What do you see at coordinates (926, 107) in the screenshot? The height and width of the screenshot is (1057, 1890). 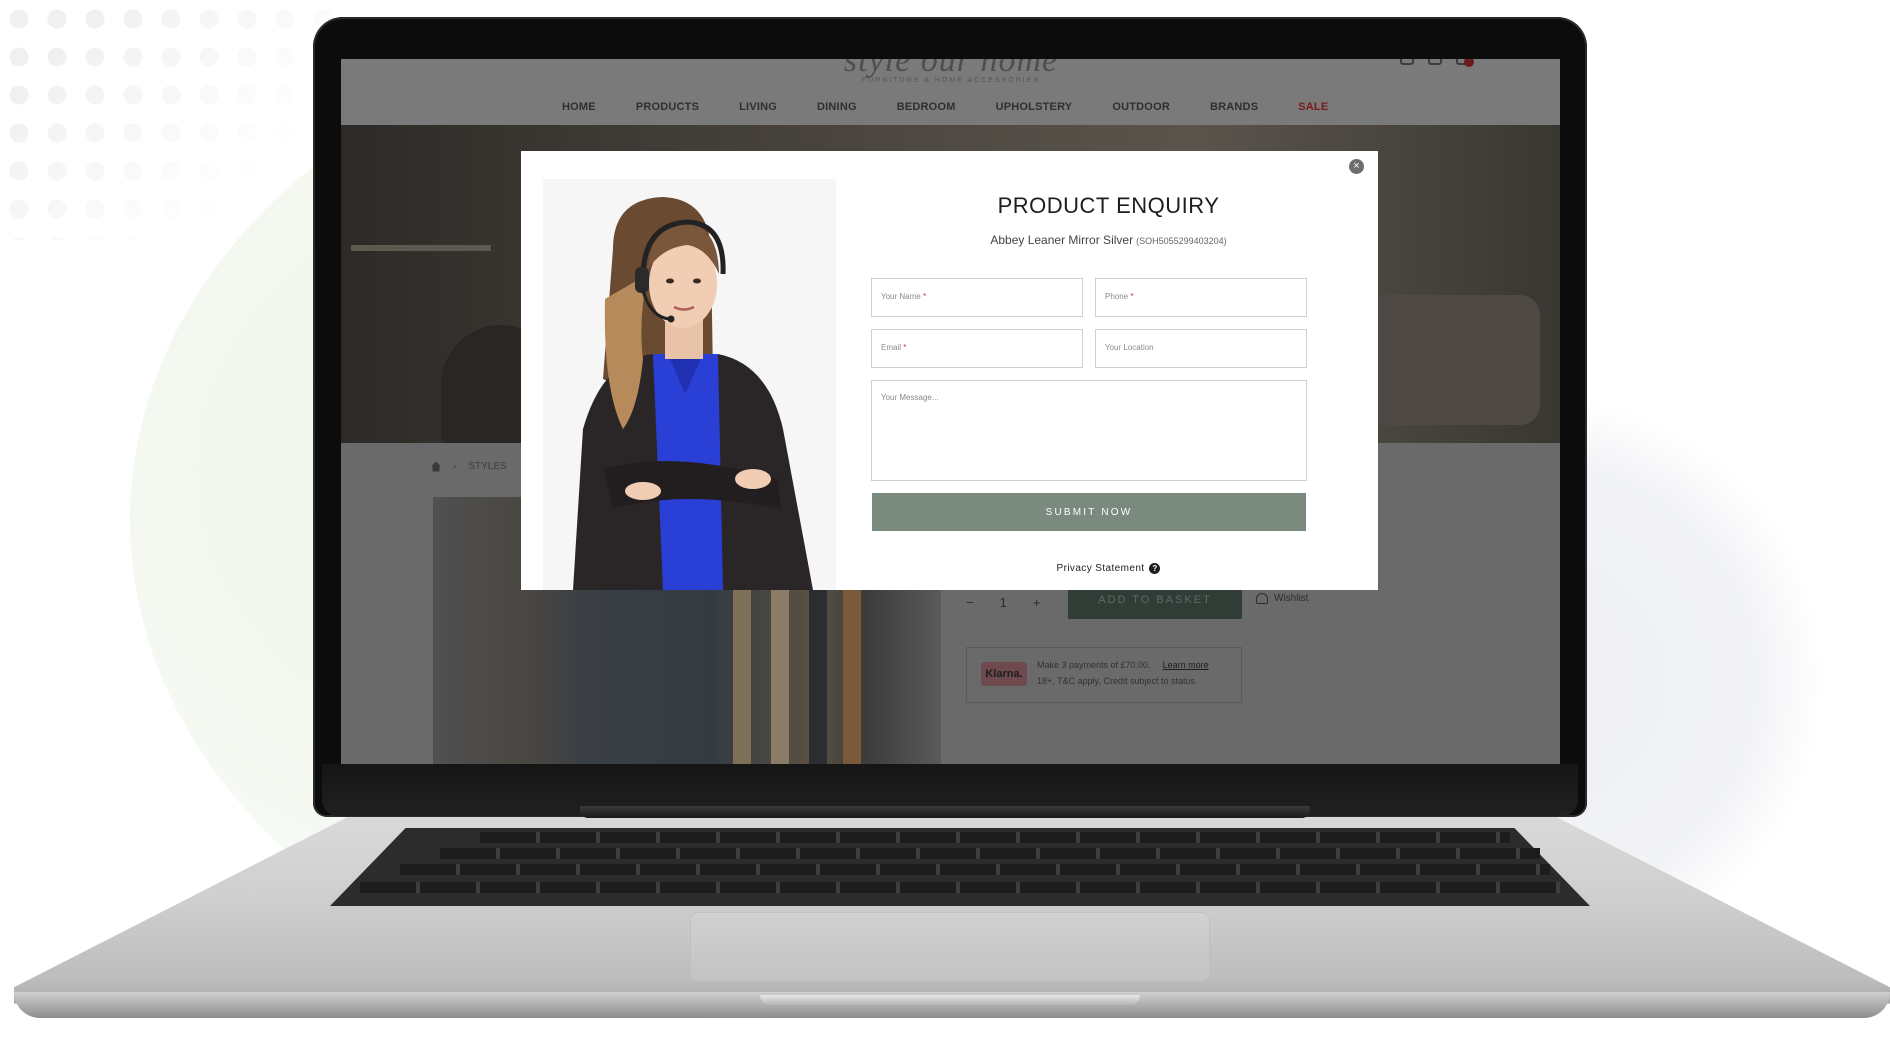 I see `nav-bedroom: BEDROOM` at bounding box center [926, 107].